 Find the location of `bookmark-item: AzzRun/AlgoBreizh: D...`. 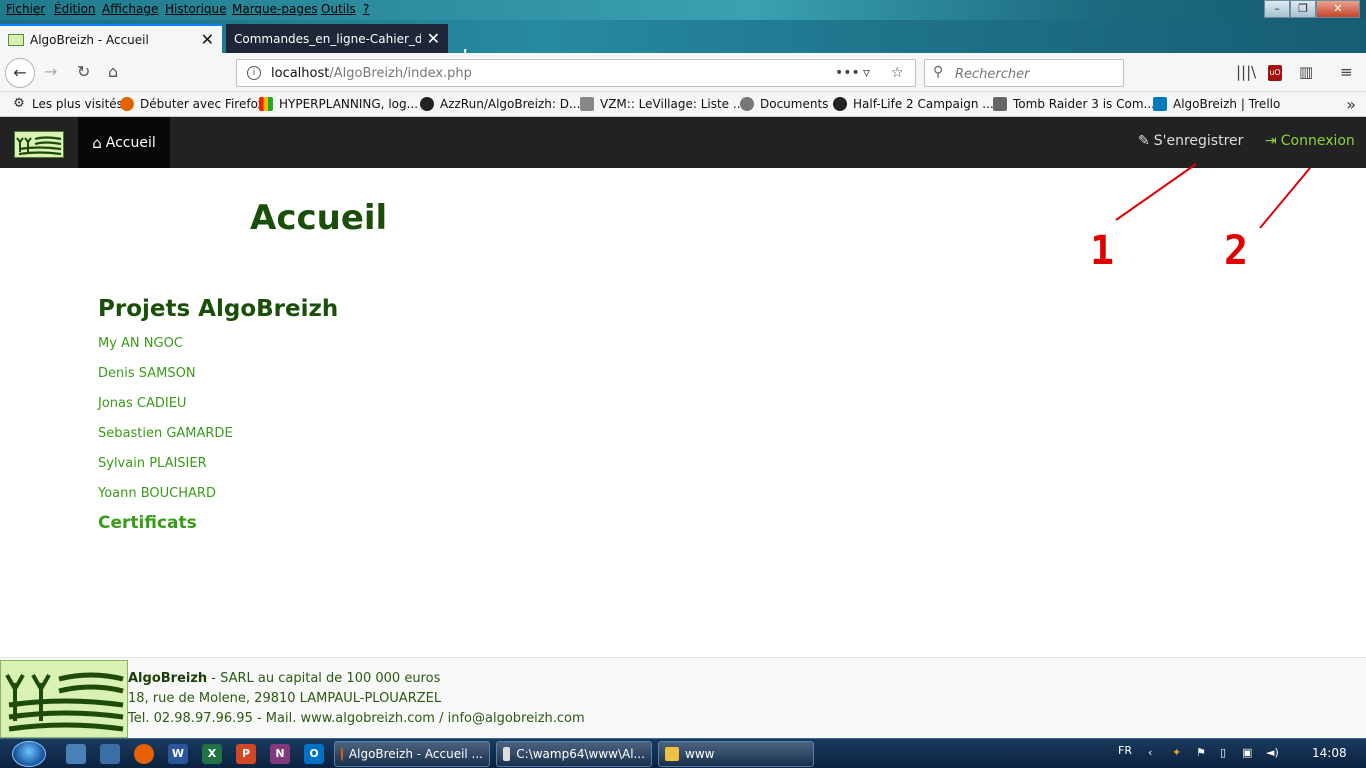

bookmark-item: AzzRun/AlgoBreizh: D... is located at coordinates (500, 104).